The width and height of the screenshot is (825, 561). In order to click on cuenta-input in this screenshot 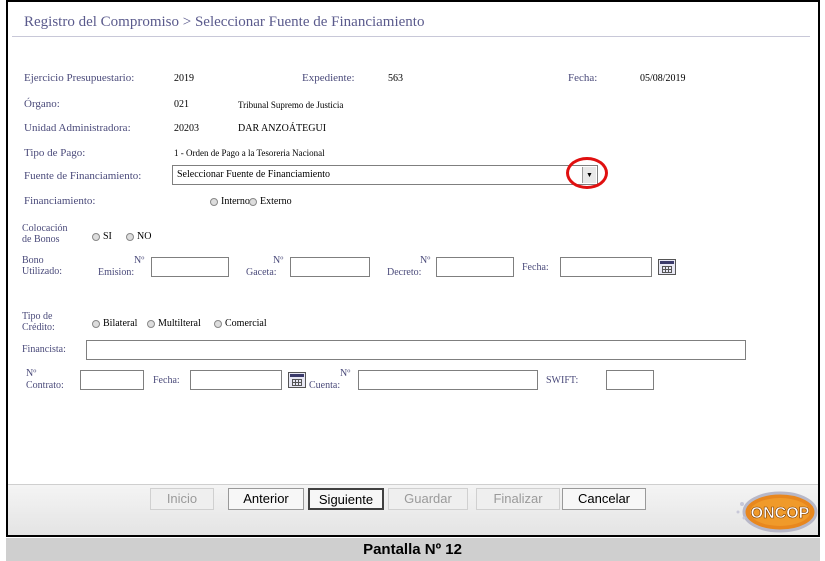, I will do `click(448, 380)`.